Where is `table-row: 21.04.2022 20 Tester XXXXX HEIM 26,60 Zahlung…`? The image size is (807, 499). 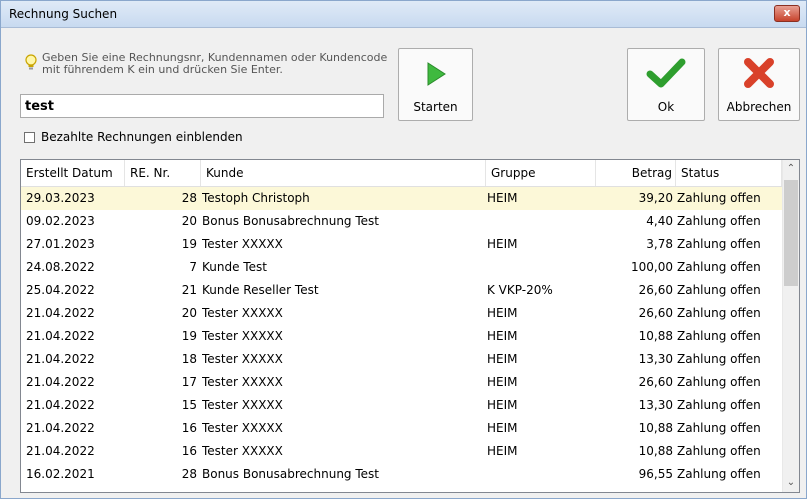 table-row: 21.04.2022 20 Tester XXXXX HEIM 26,60 Zahlung… is located at coordinates (401, 313).